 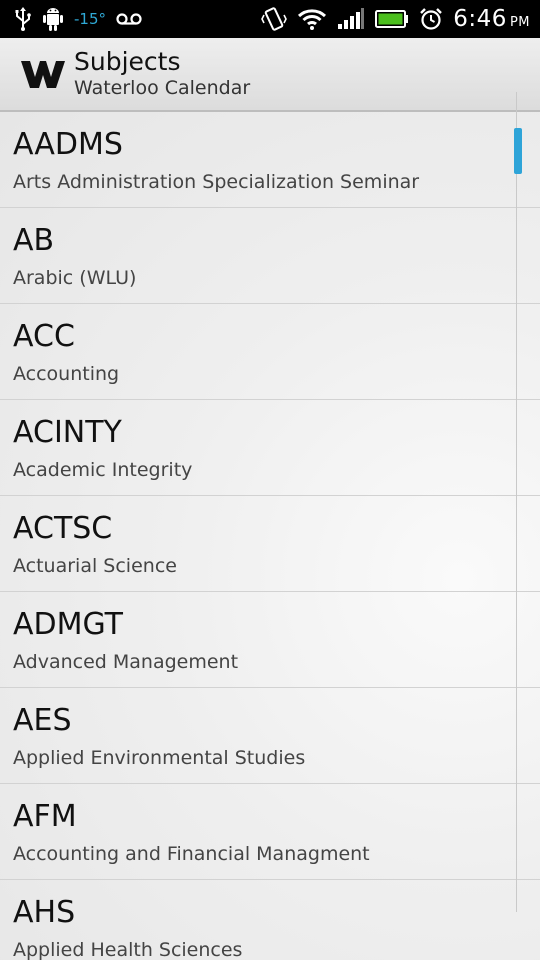 What do you see at coordinates (127, 61) in the screenshot?
I see `page-title: Subjects` at bounding box center [127, 61].